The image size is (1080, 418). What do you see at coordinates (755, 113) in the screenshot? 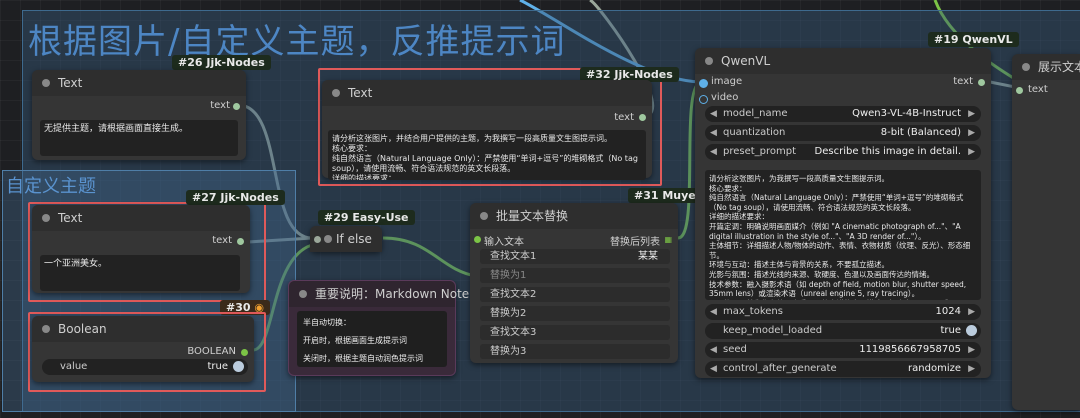
I see `model-name-label: model_name` at bounding box center [755, 113].